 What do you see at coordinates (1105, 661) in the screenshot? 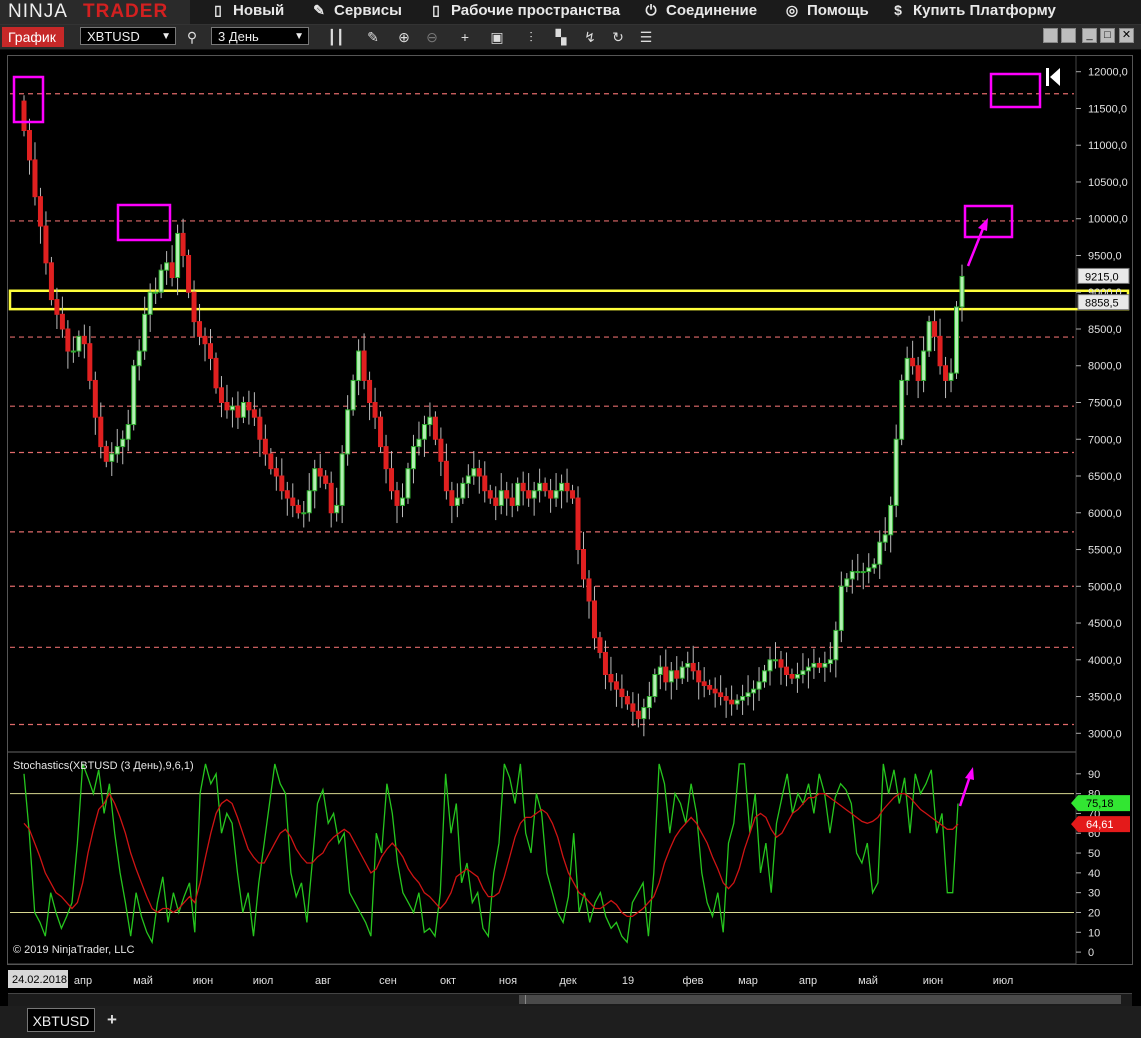
I see `price-tick-label: 4000,0` at bounding box center [1105, 661].